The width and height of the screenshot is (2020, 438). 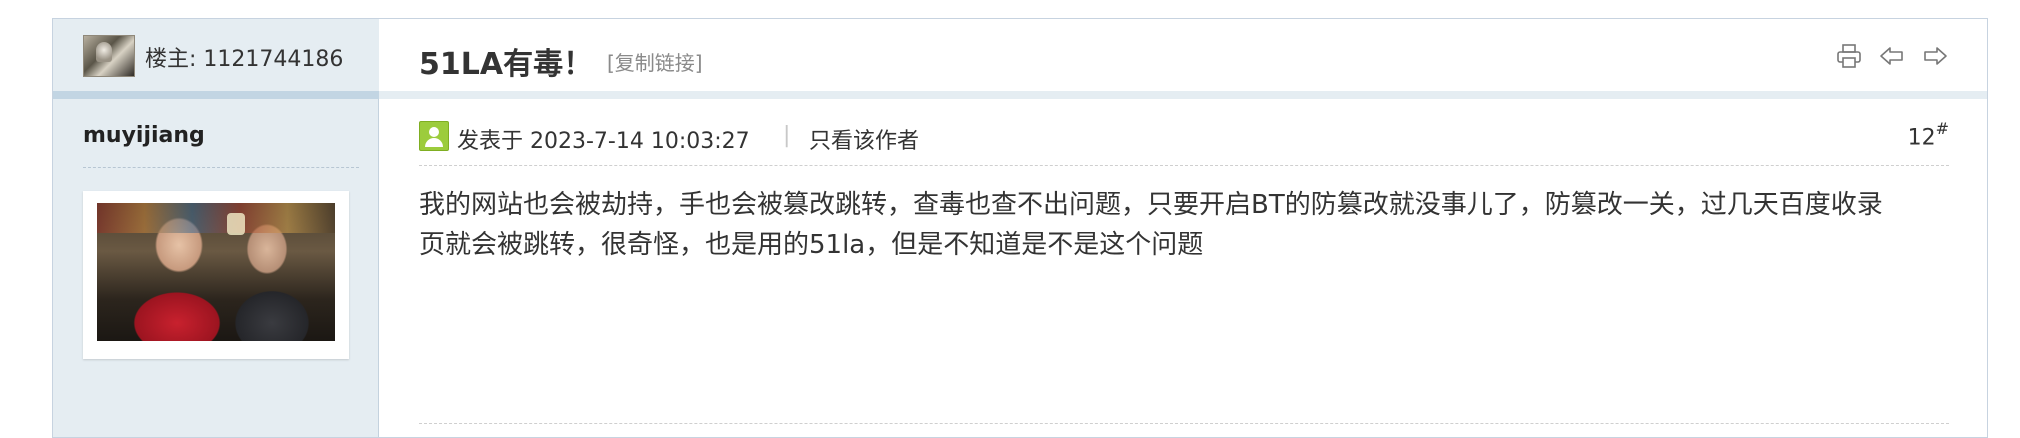 I want to click on next-thread-icon, so click(x=1935, y=56).